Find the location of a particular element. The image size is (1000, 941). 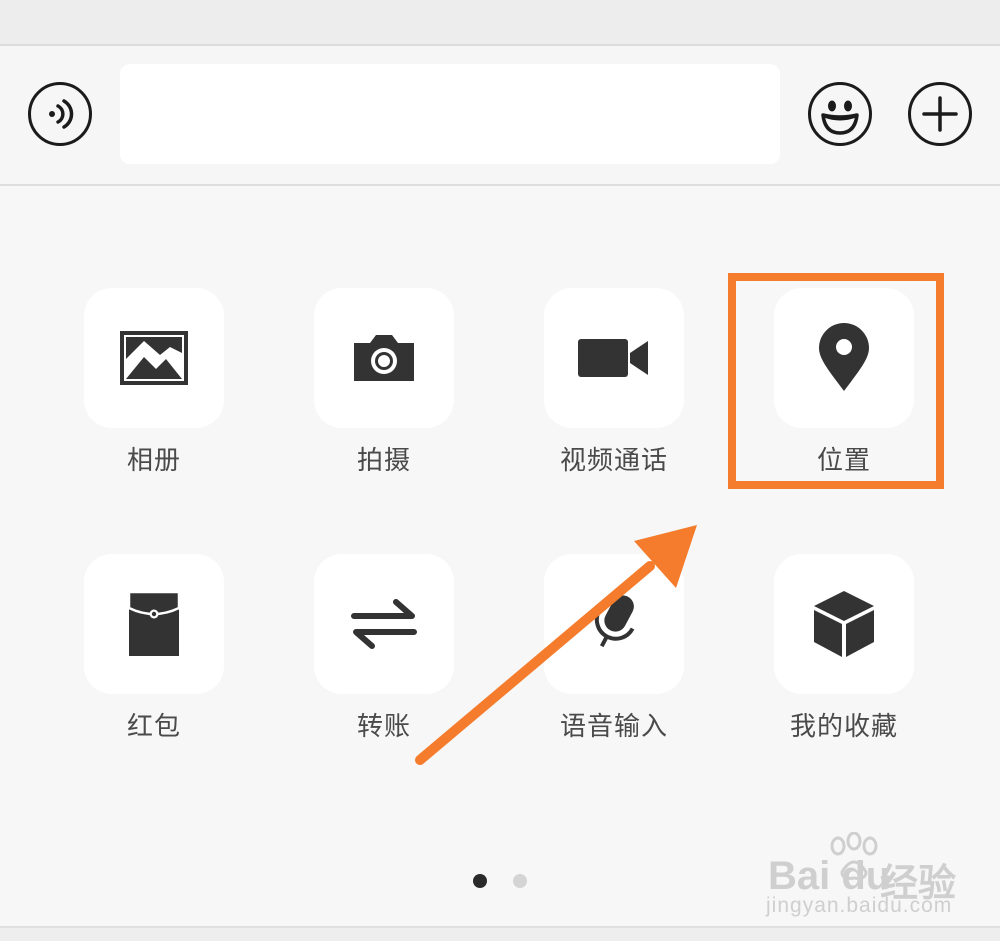

watermark-logo: Bai du is located at coordinates (829, 876).